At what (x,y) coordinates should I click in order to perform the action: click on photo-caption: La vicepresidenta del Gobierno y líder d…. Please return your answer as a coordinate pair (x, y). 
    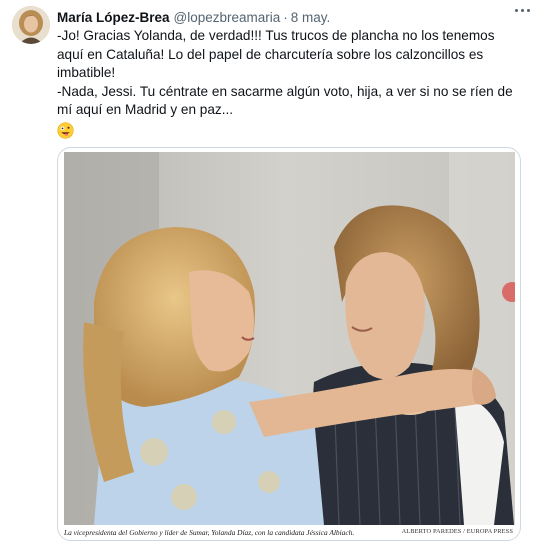
    Looking at the image, I should click on (289, 532).